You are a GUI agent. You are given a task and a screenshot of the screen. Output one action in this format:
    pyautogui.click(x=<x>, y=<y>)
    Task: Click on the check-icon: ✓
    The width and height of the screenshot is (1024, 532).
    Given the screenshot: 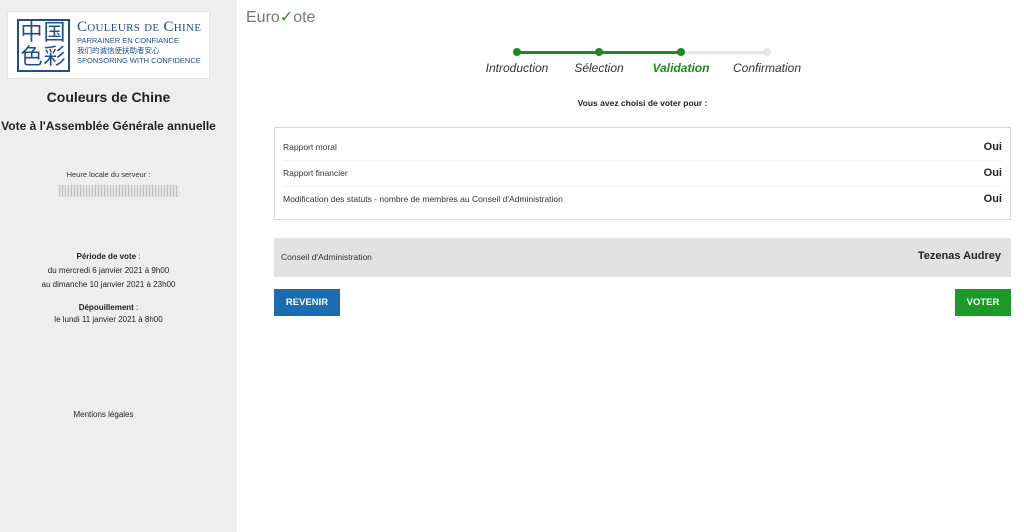 What is the action you would take?
    pyautogui.click(x=286, y=17)
    